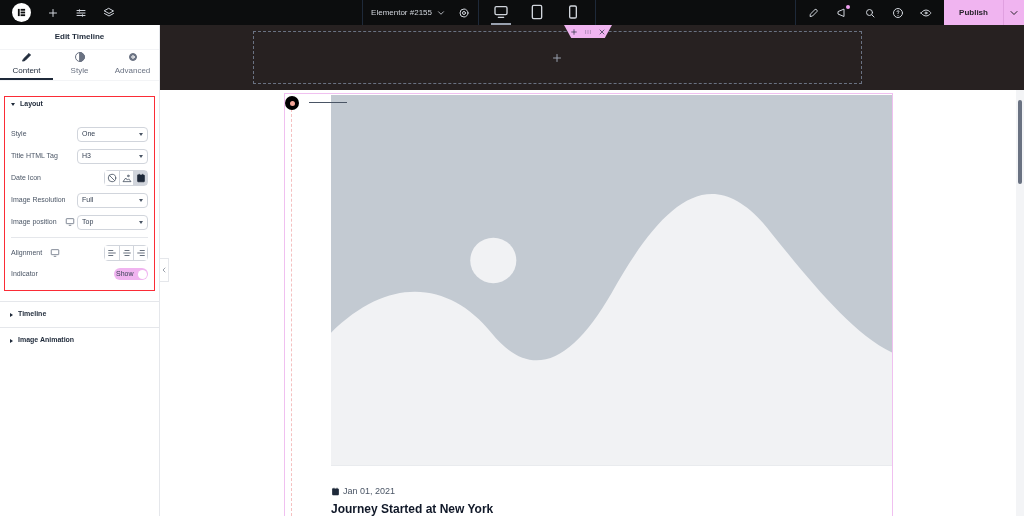  Describe the element at coordinates (464, 12) in the screenshot. I see `settings-icon` at that location.